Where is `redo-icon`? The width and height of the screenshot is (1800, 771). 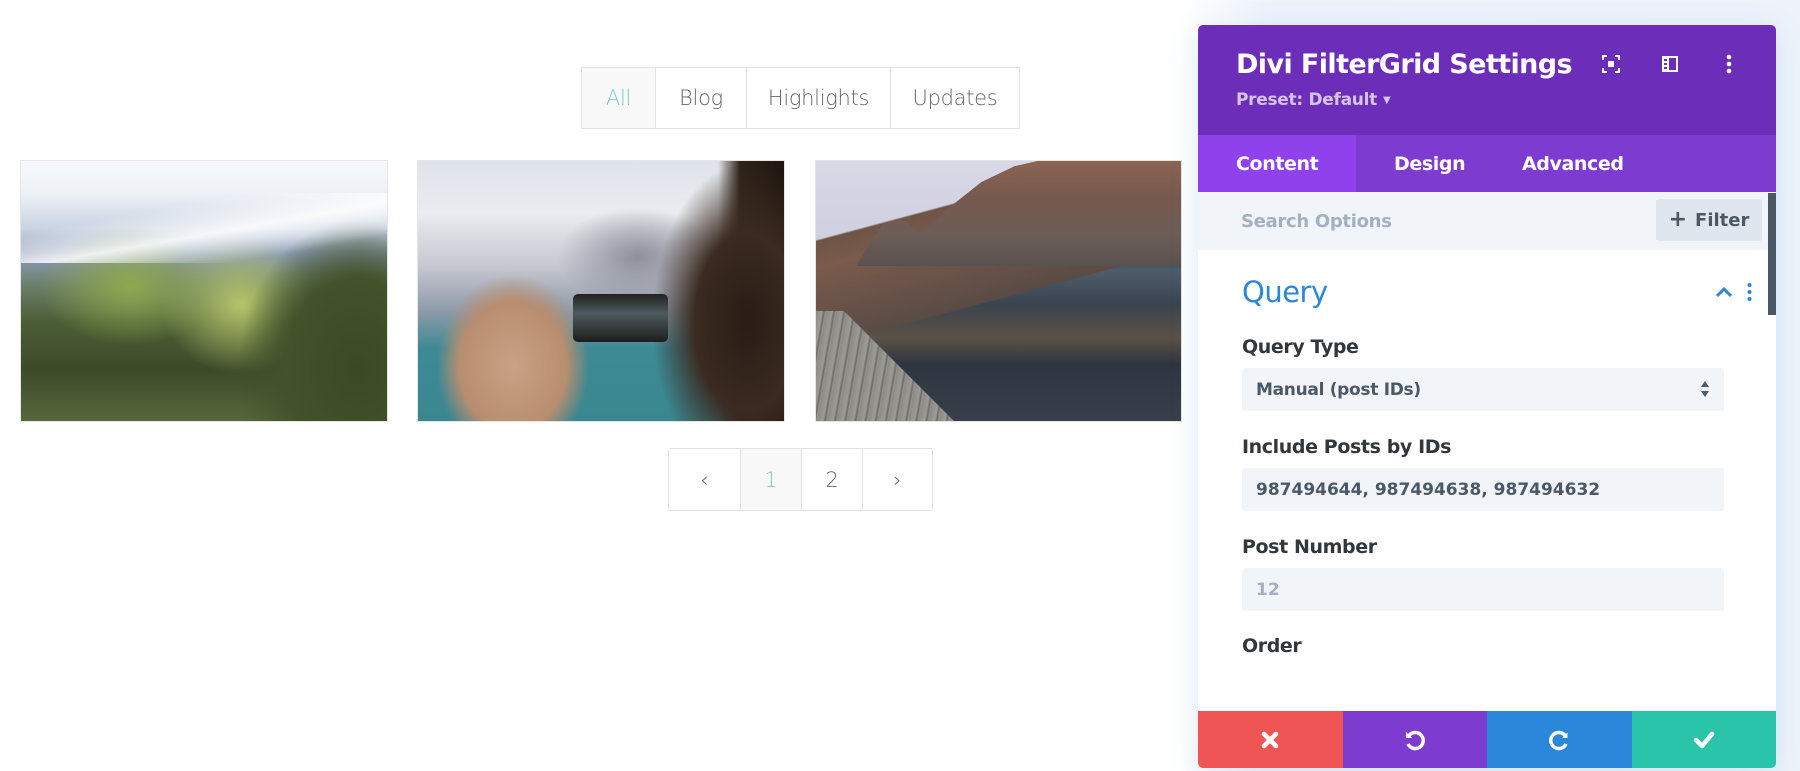 redo-icon is located at coordinates (1558, 740).